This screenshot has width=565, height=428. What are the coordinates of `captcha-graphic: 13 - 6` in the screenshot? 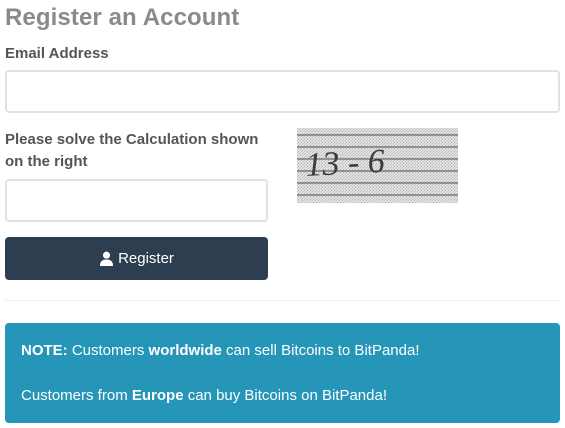 It's located at (377, 165).